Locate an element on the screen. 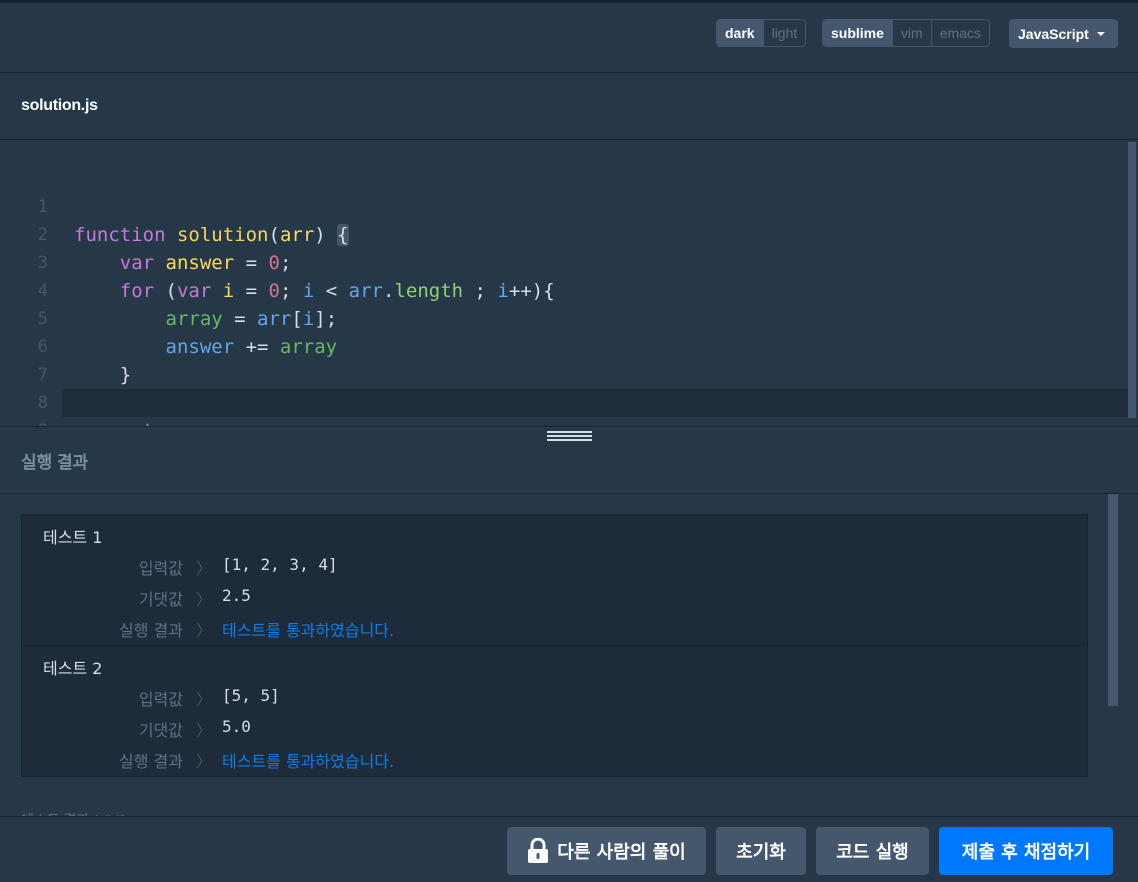  language-label: JavaScript is located at coordinates (1053, 33).